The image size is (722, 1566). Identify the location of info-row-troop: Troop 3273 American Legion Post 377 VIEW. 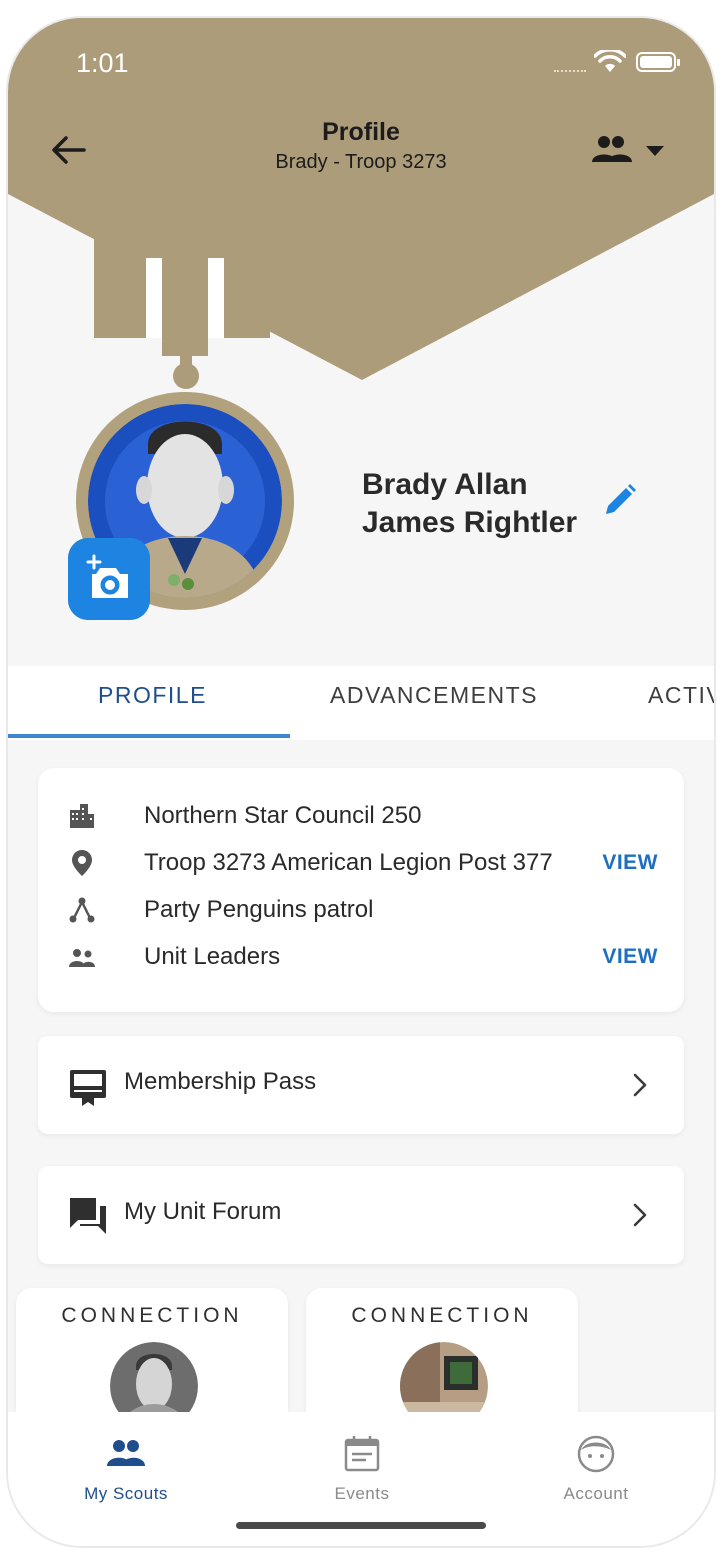
(363, 864).